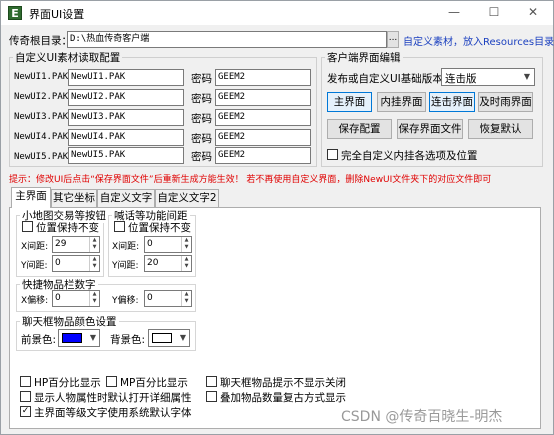  Describe the element at coordinates (159, 228) in the screenshot. I see `shout-keep-label: 位置保持不变` at that location.